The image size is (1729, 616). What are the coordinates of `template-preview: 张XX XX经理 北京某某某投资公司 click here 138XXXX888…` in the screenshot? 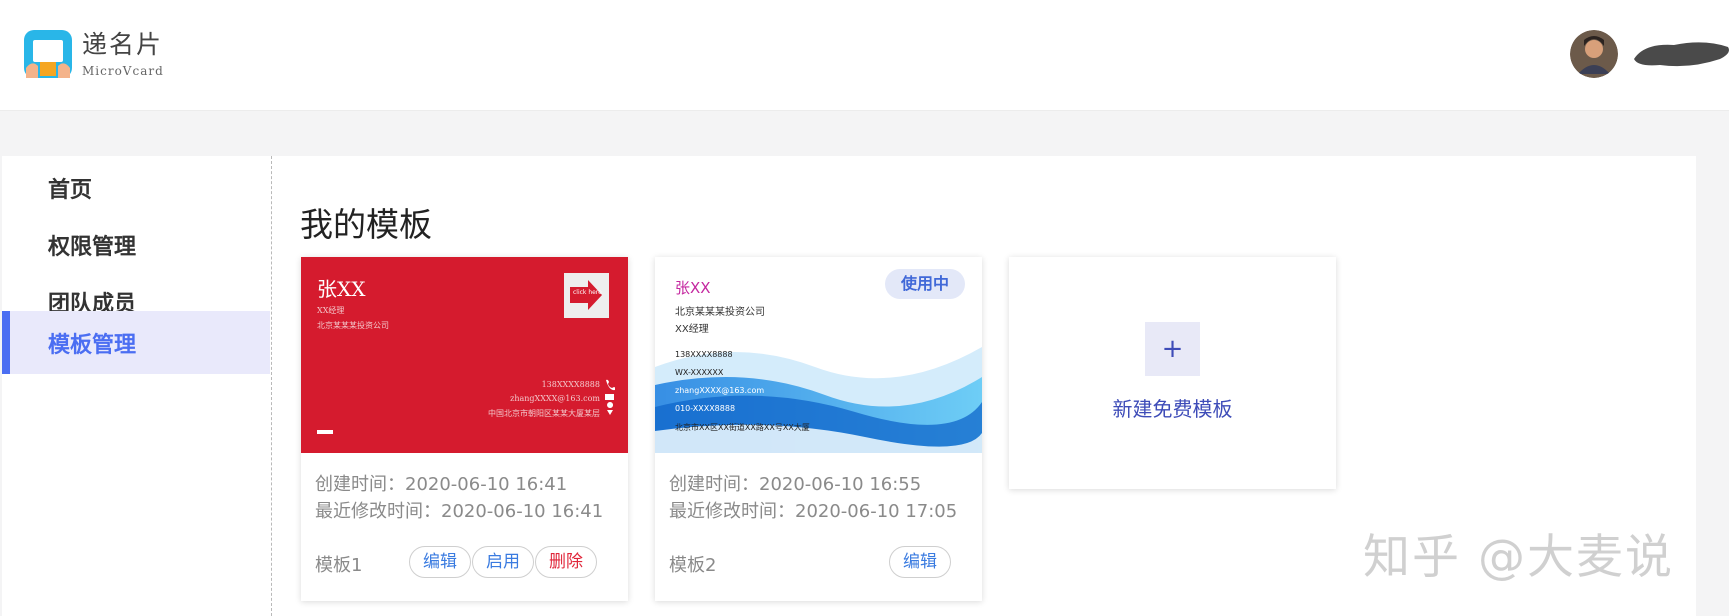 It's located at (464, 355).